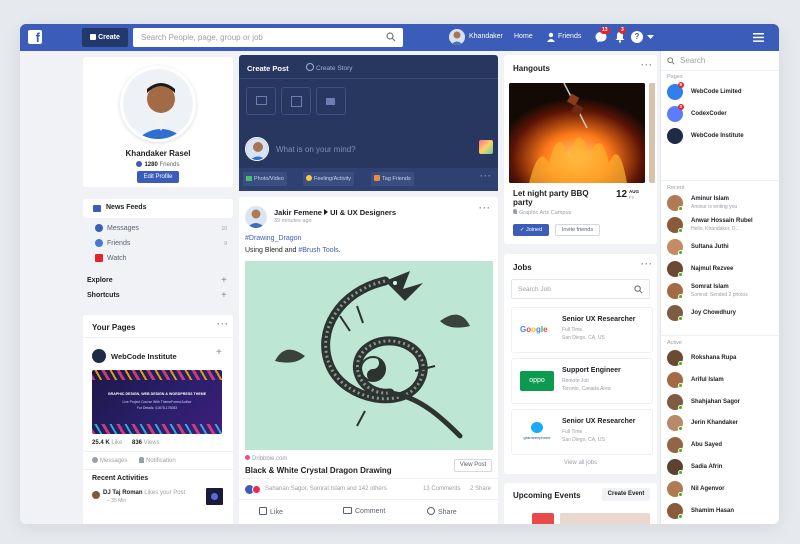 This screenshot has height=544, width=800. What do you see at coordinates (457, 37) in the screenshot?
I see `user-avatar` at bounding box center [457, 37].